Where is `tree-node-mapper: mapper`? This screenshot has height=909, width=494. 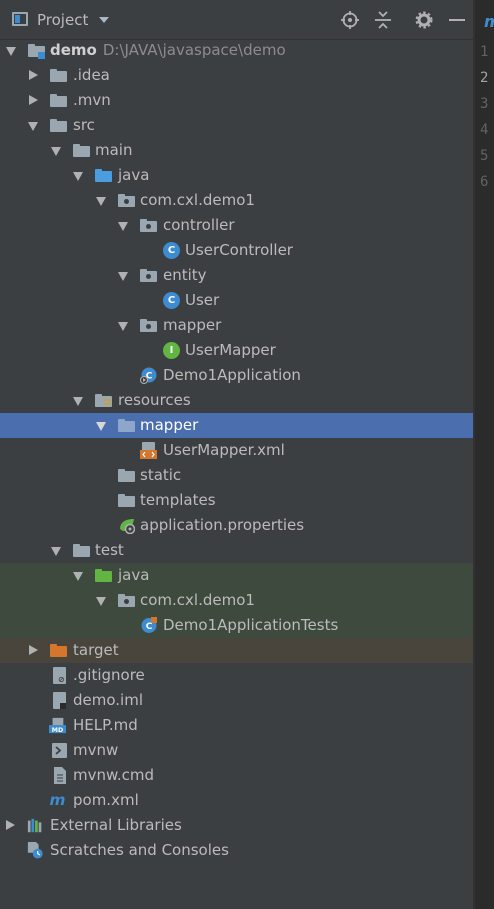
tree-node-mapper: mapper is located at coordinates (236, 325).